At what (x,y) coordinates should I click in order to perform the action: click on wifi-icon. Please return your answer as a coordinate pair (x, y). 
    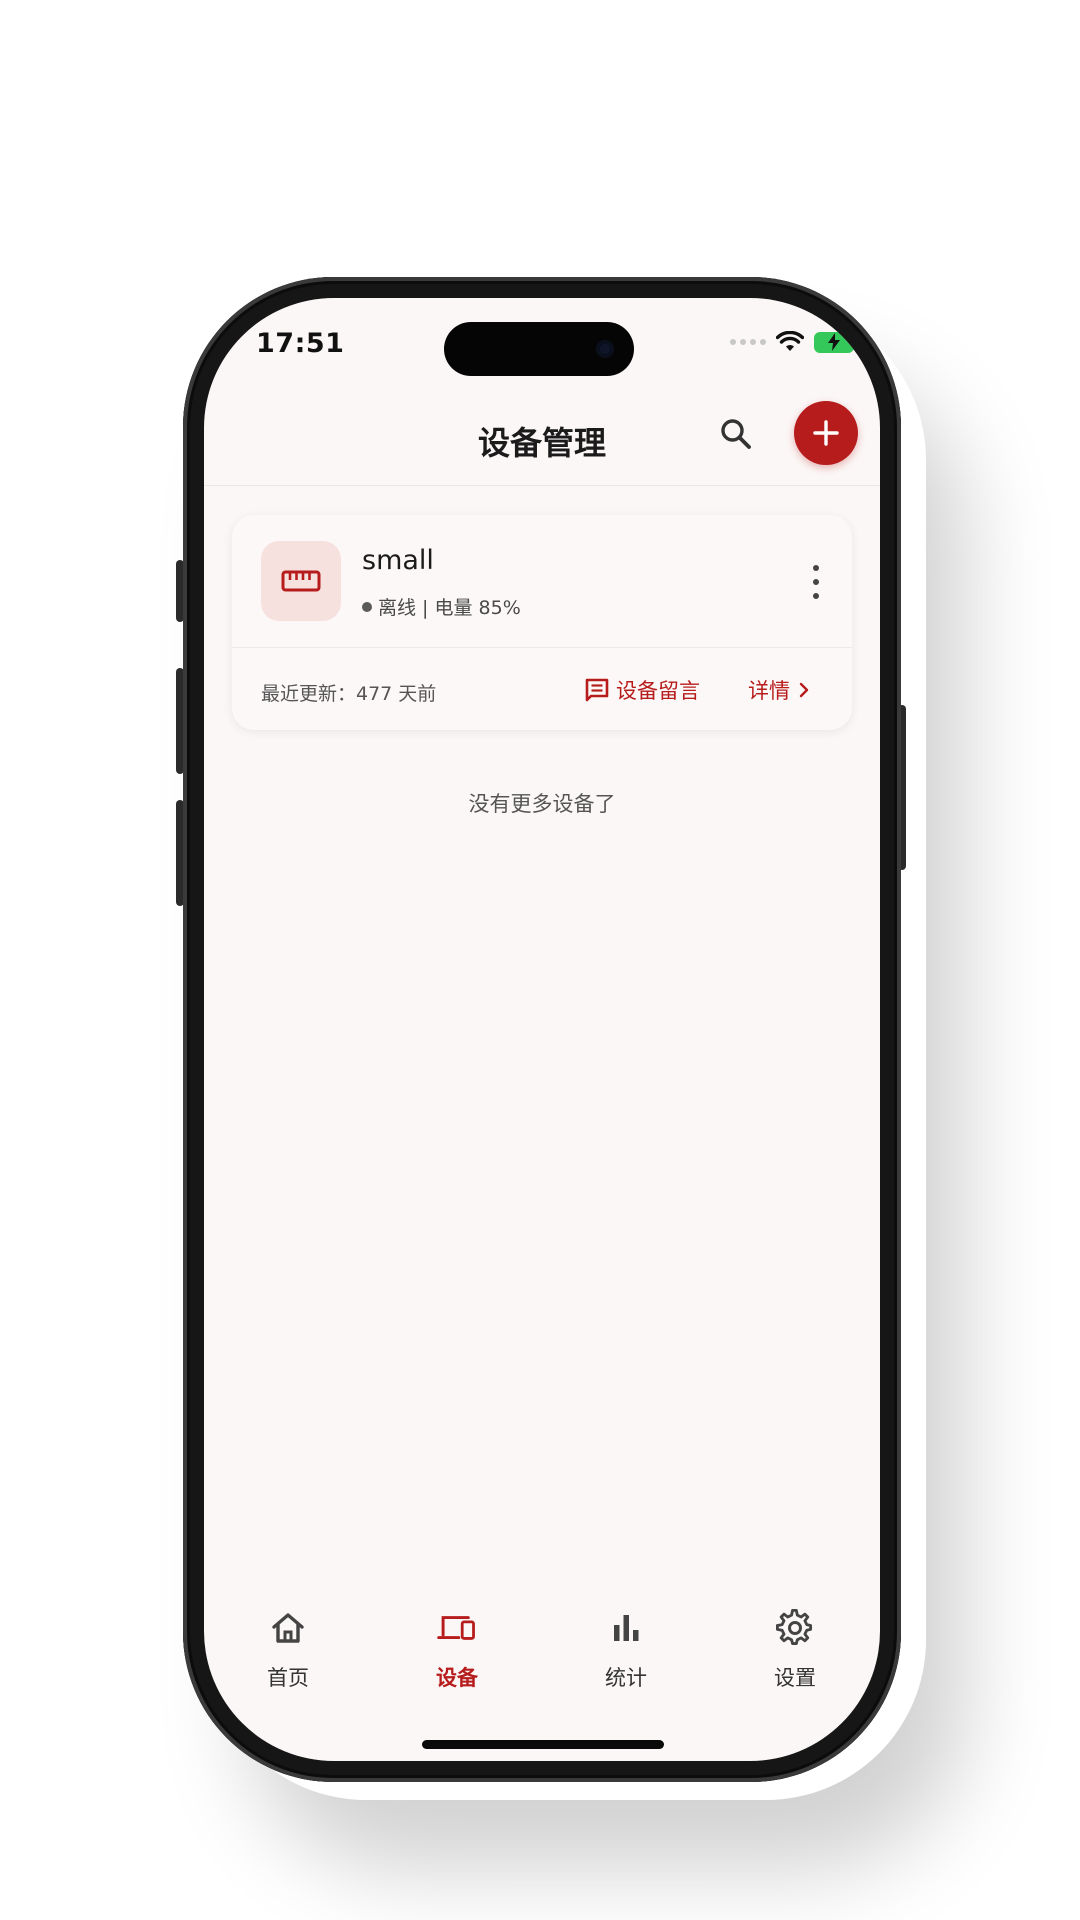
    Looking at the image, I should click on (790, 341).